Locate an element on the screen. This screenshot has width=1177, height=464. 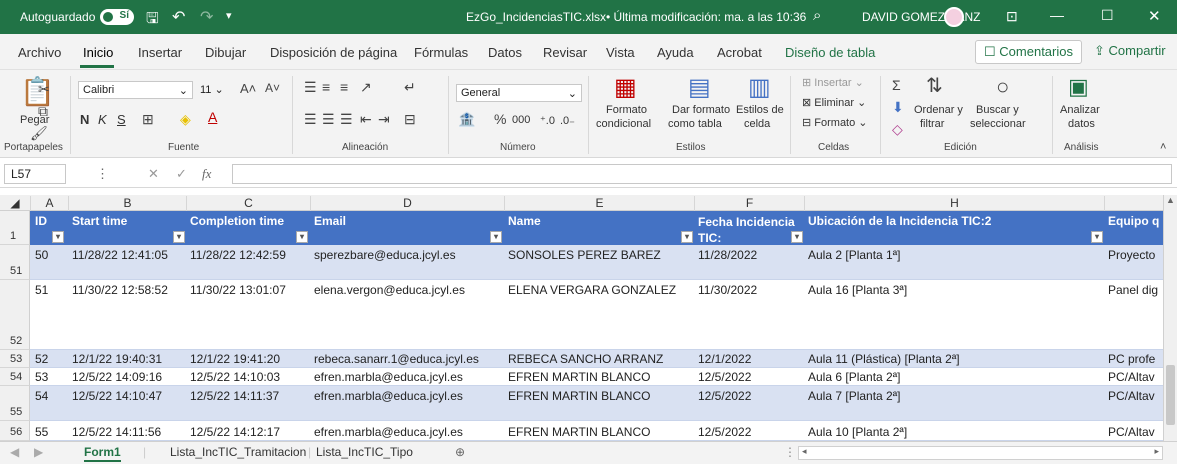
comments-button: ☐ Comentarios is located at coordinates (1028, 52).